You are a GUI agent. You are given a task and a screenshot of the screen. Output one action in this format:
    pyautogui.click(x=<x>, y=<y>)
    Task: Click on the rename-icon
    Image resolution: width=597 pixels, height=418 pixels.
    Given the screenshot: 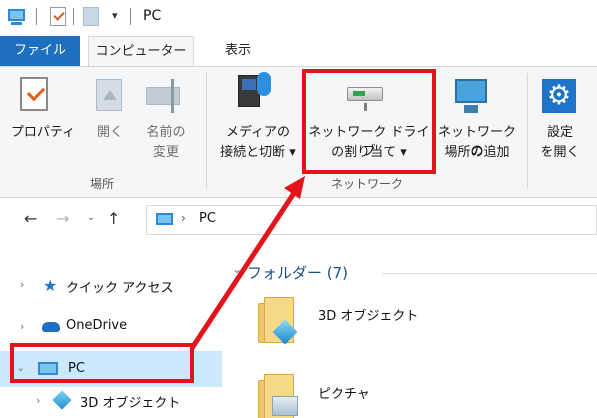 What is the action you would take?
    pyautogui.click(x=163, y=96)
    